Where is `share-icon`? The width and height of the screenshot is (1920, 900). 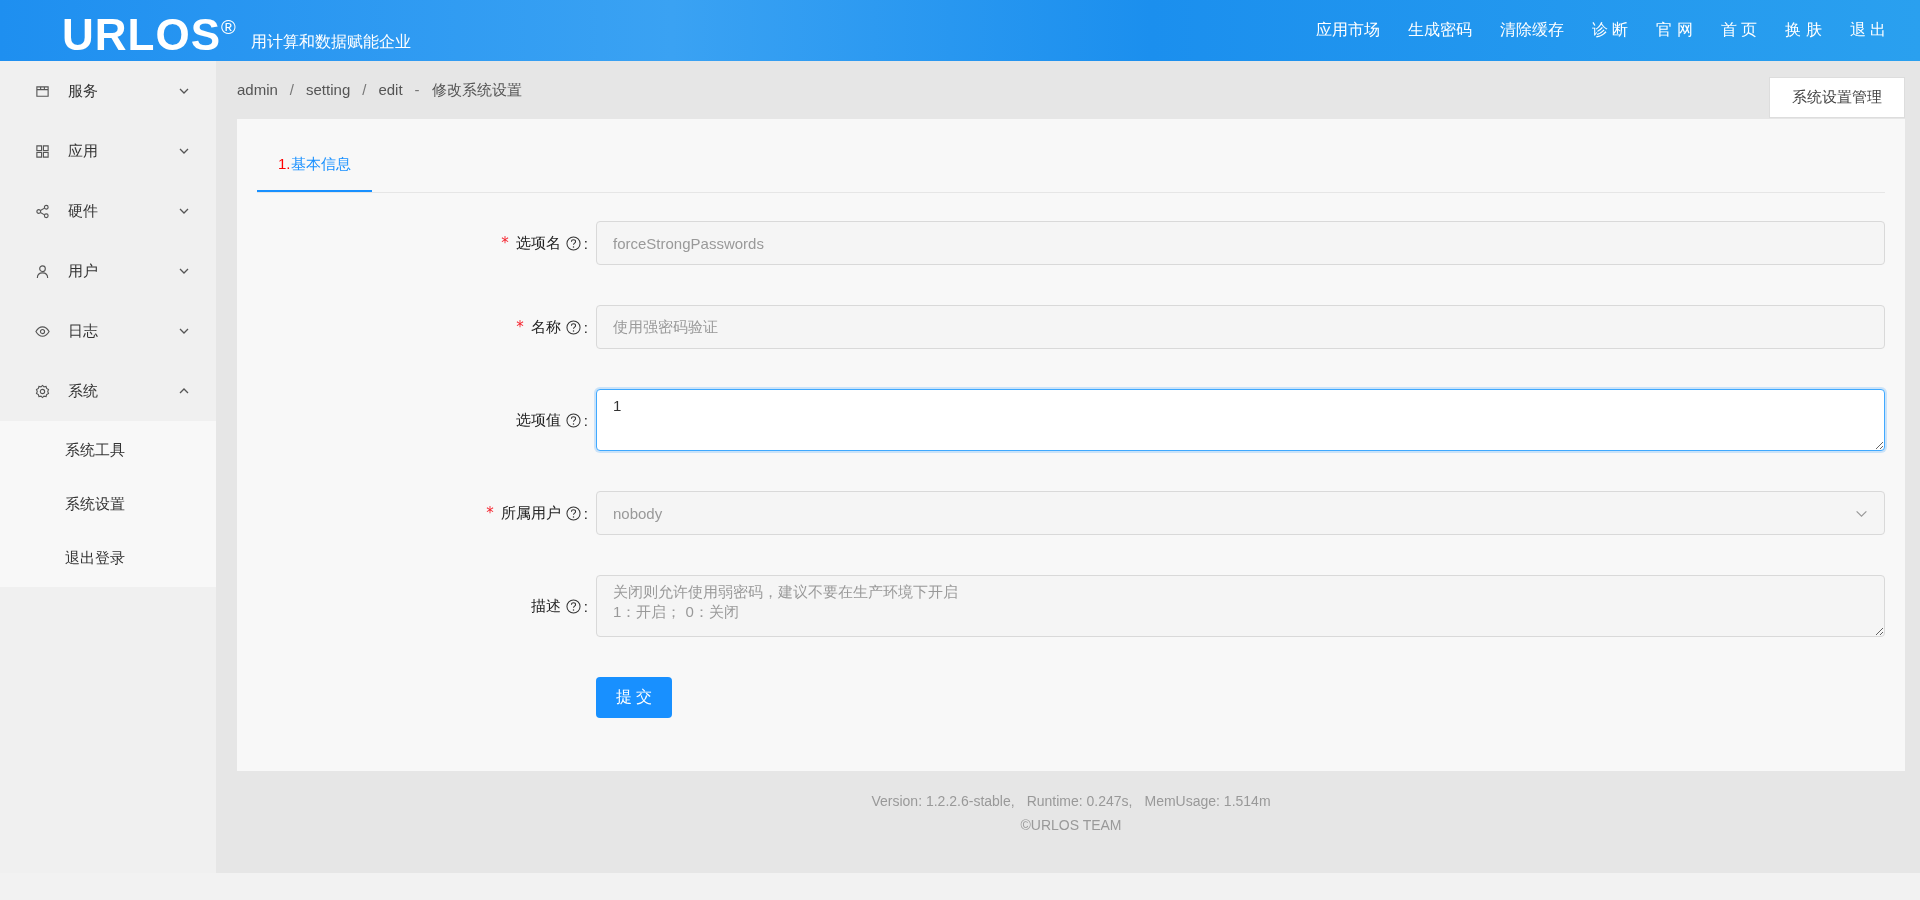
share-icon is located at coordinates (42, 211).